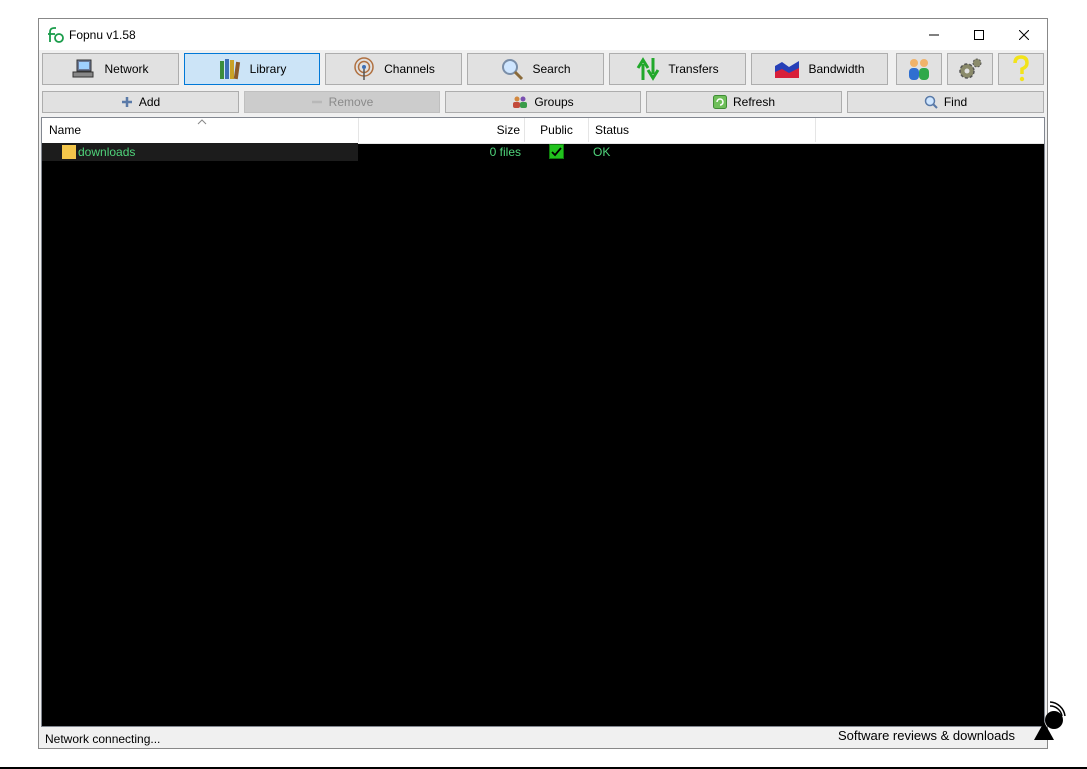  What do you see at coordinates (543, 152) in the screenshot?
I see `list-item: downloads 0 files OK` at bounding box center [543, 152].